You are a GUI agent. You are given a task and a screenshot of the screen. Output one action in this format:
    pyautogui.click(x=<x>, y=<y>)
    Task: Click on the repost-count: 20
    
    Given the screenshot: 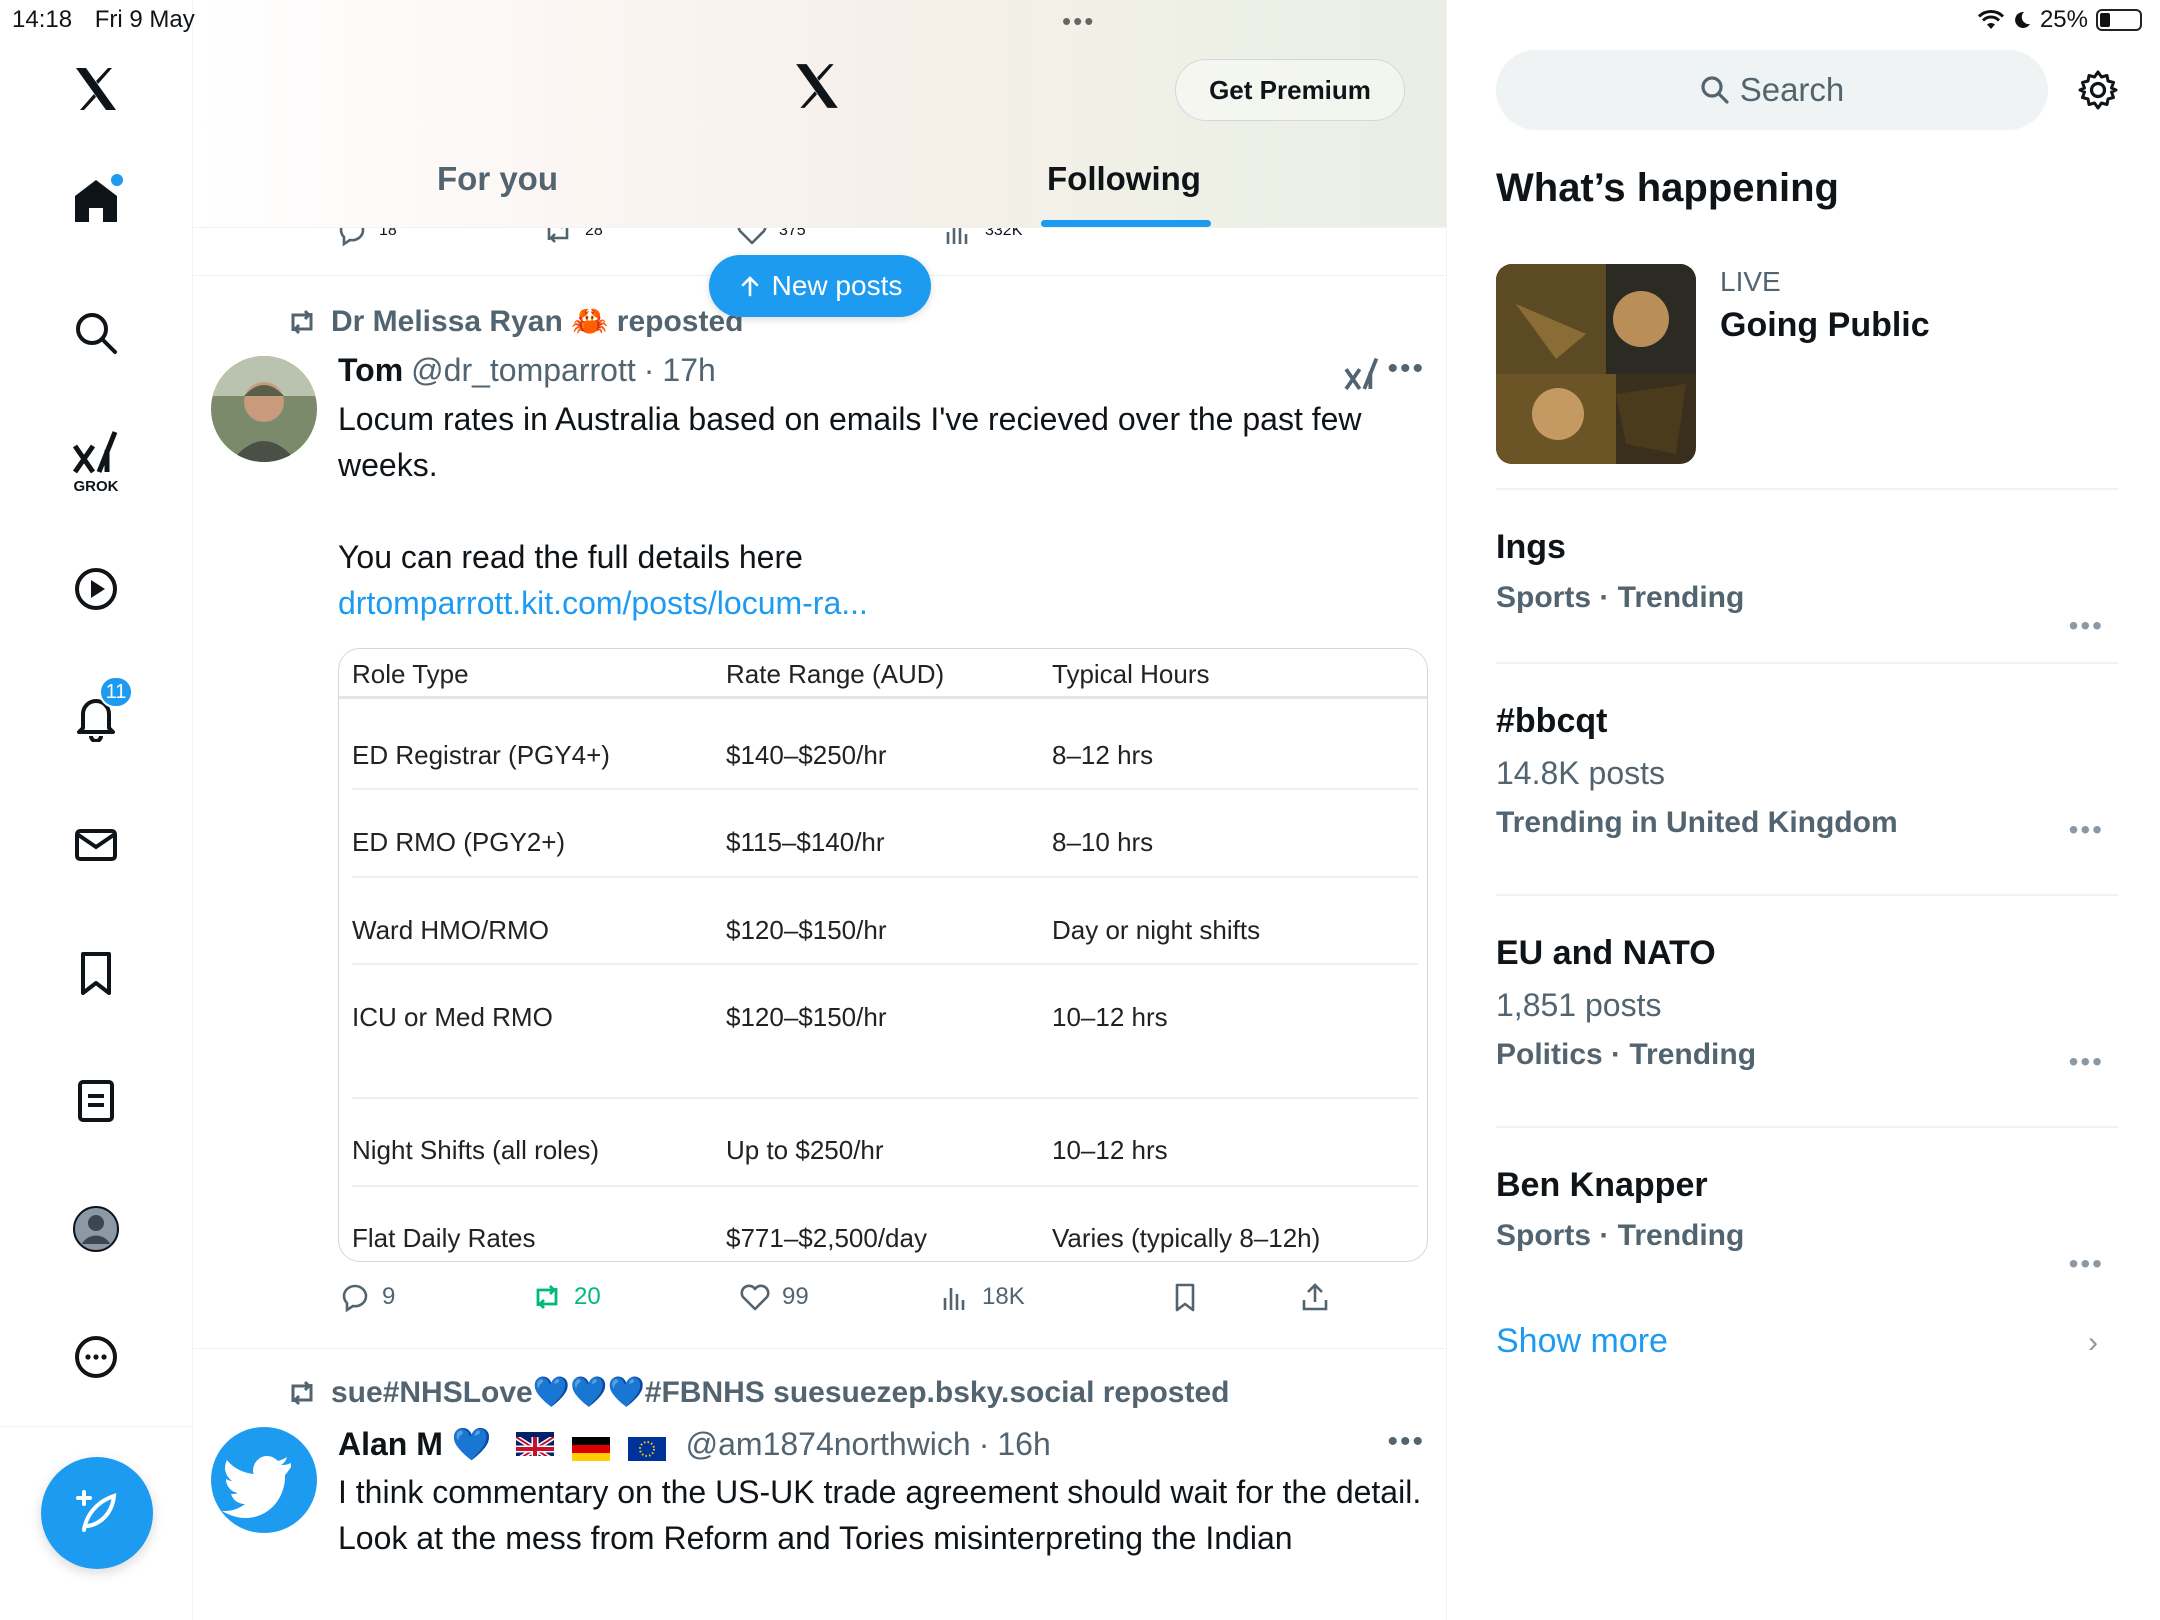 What is the action you would take?
    pyautogui.click(x=587, y=1296)
    